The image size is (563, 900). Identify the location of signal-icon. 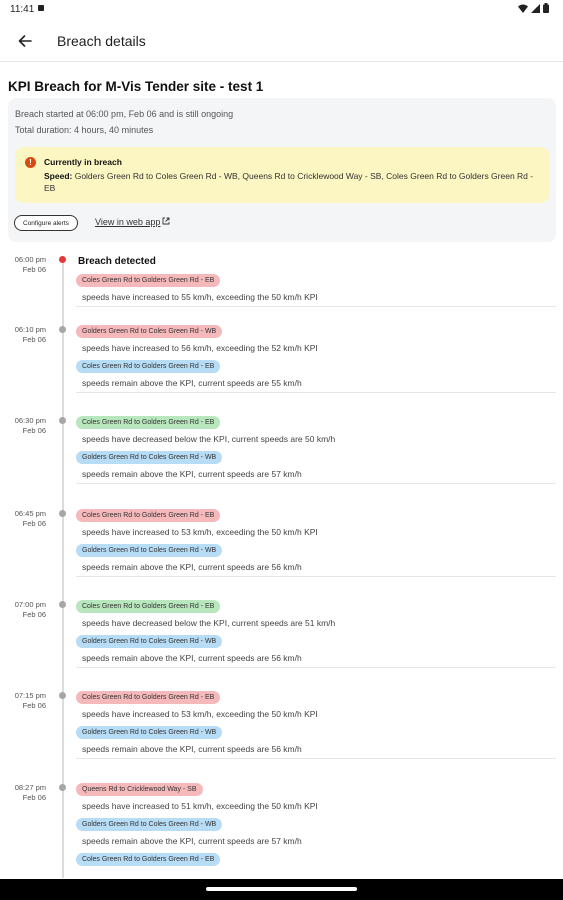
(535, 8).